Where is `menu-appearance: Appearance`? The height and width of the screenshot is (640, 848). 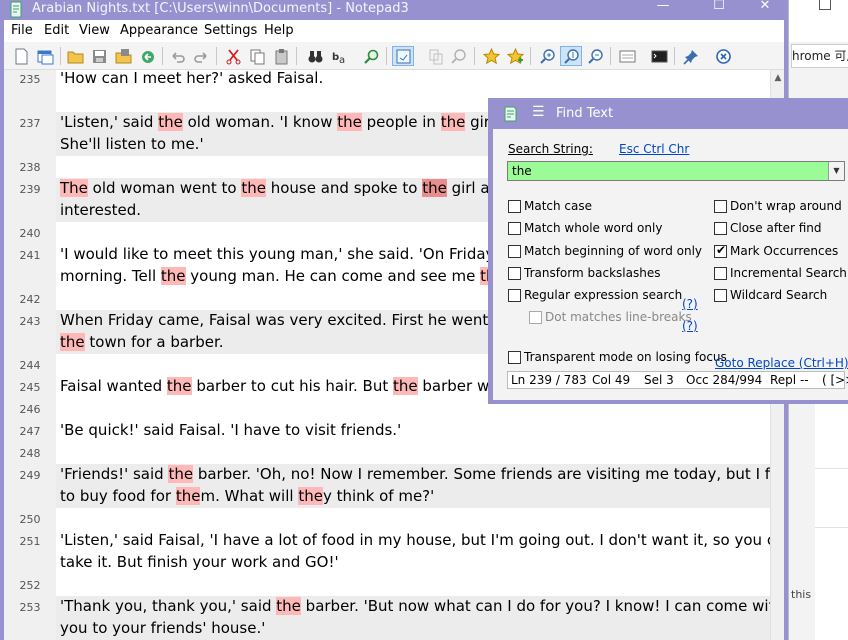
menu-appearance: Appearance is located at coordinates (159, 30).